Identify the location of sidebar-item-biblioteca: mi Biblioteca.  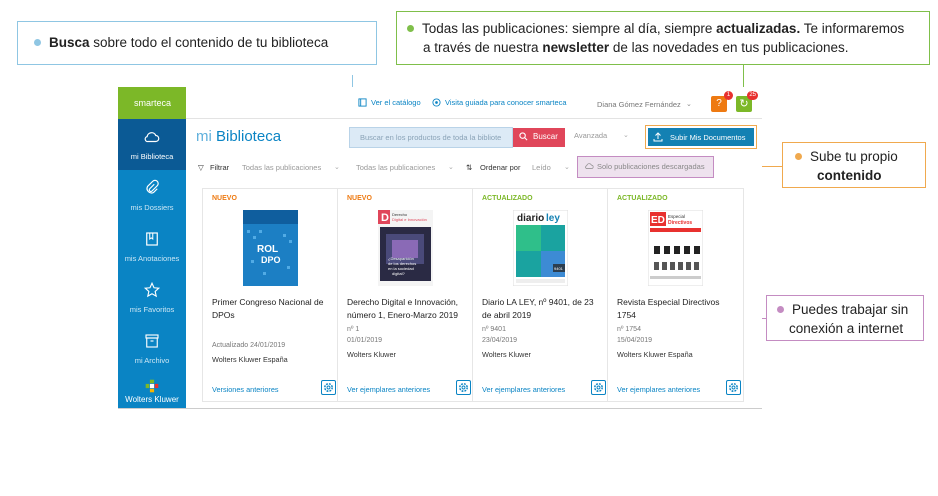
(152, 144).